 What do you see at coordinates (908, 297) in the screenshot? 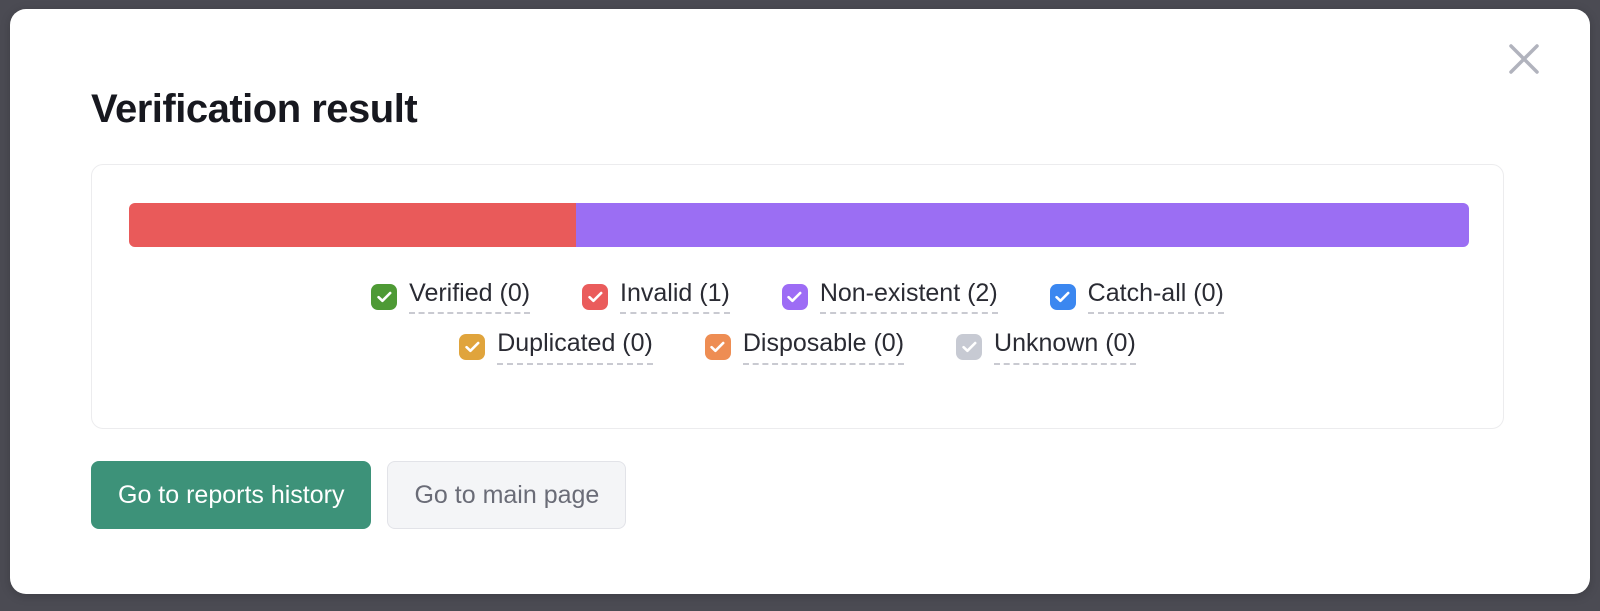
I see `legend-label-non-existent: Non-existent (2)` at bounding box center [908, 297].